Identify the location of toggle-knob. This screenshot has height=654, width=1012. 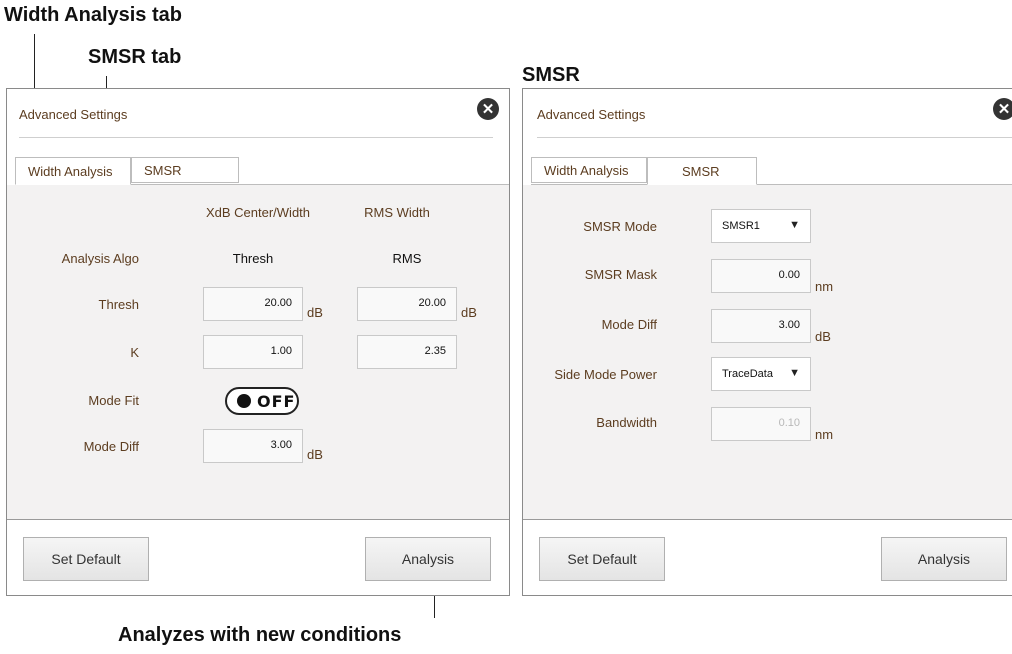
(244, 401).